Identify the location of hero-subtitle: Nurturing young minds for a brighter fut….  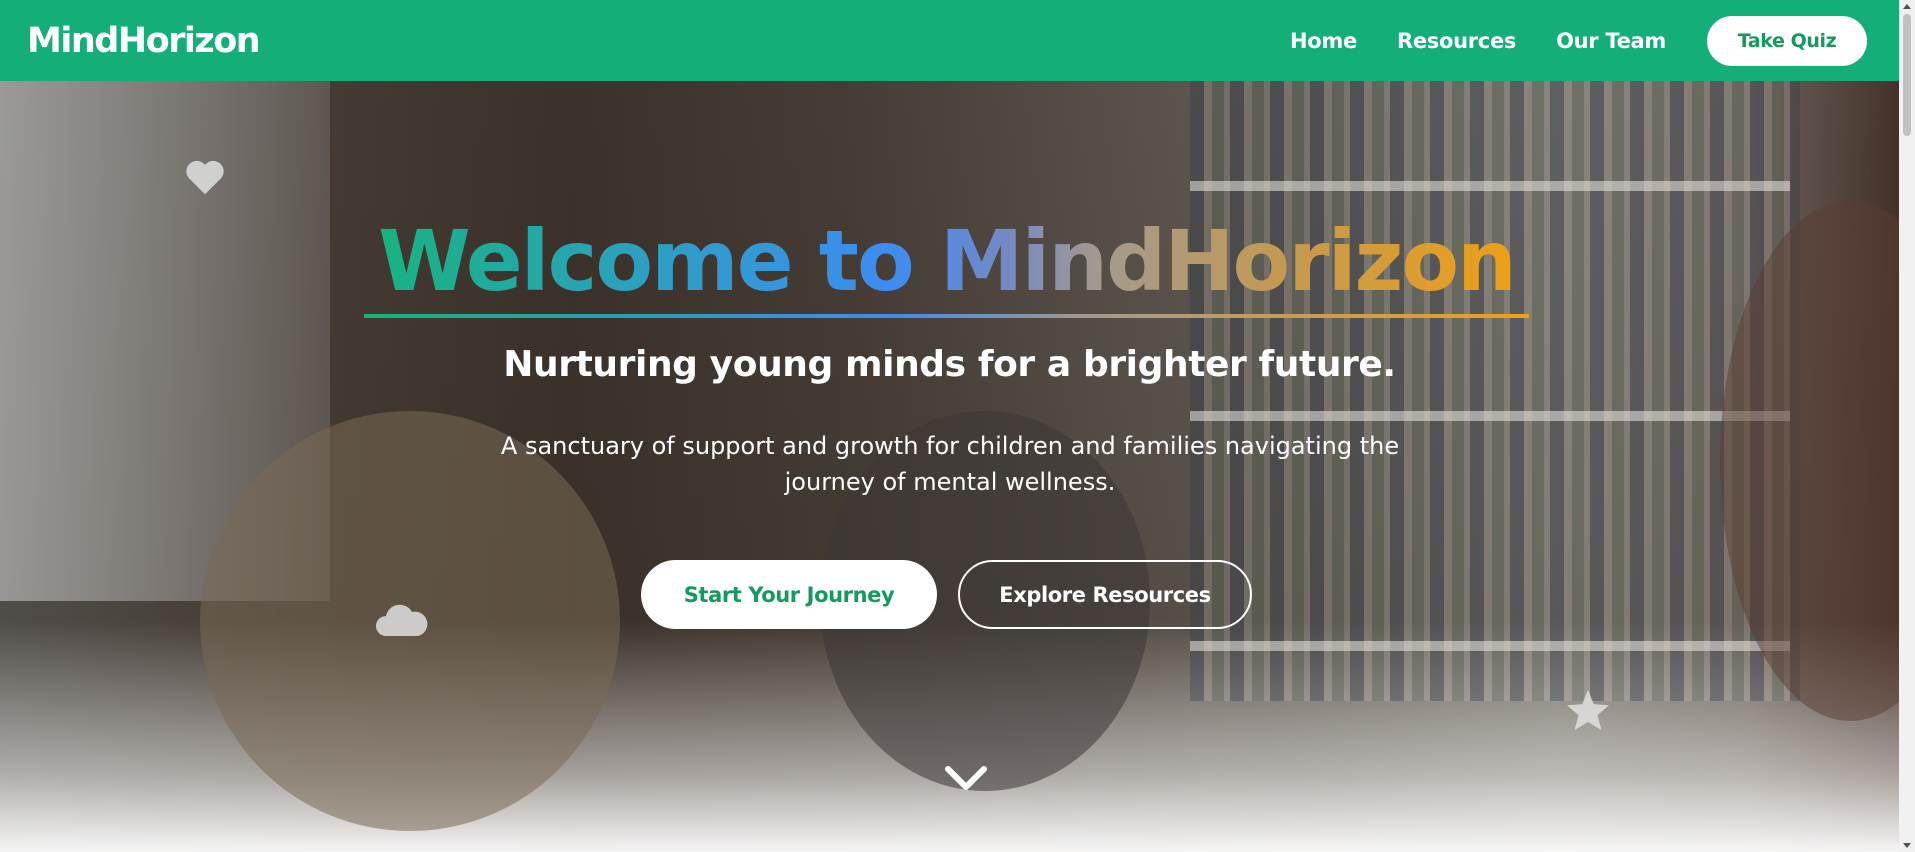
(949, 364).